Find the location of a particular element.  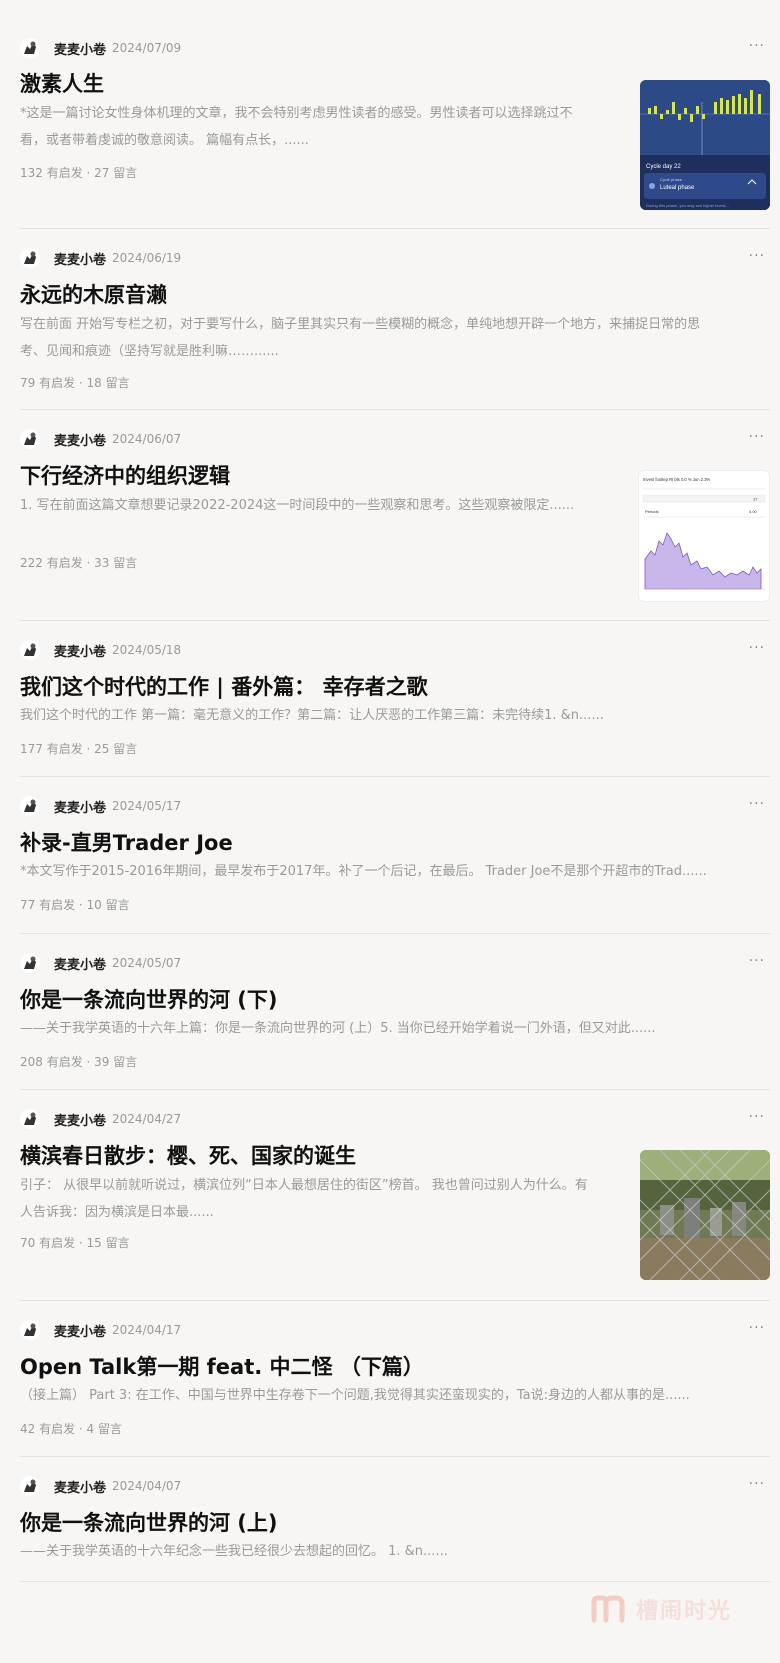

post-stats: 222 有启发 · 33 留言 is located at coordinates (79, 563).